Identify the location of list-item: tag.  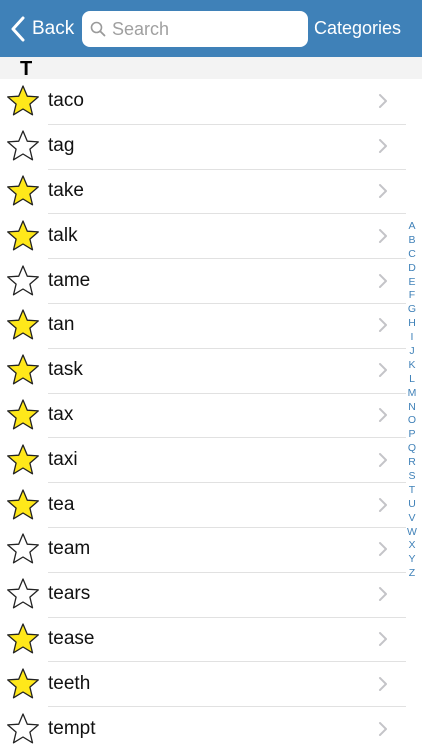
(203, 147).